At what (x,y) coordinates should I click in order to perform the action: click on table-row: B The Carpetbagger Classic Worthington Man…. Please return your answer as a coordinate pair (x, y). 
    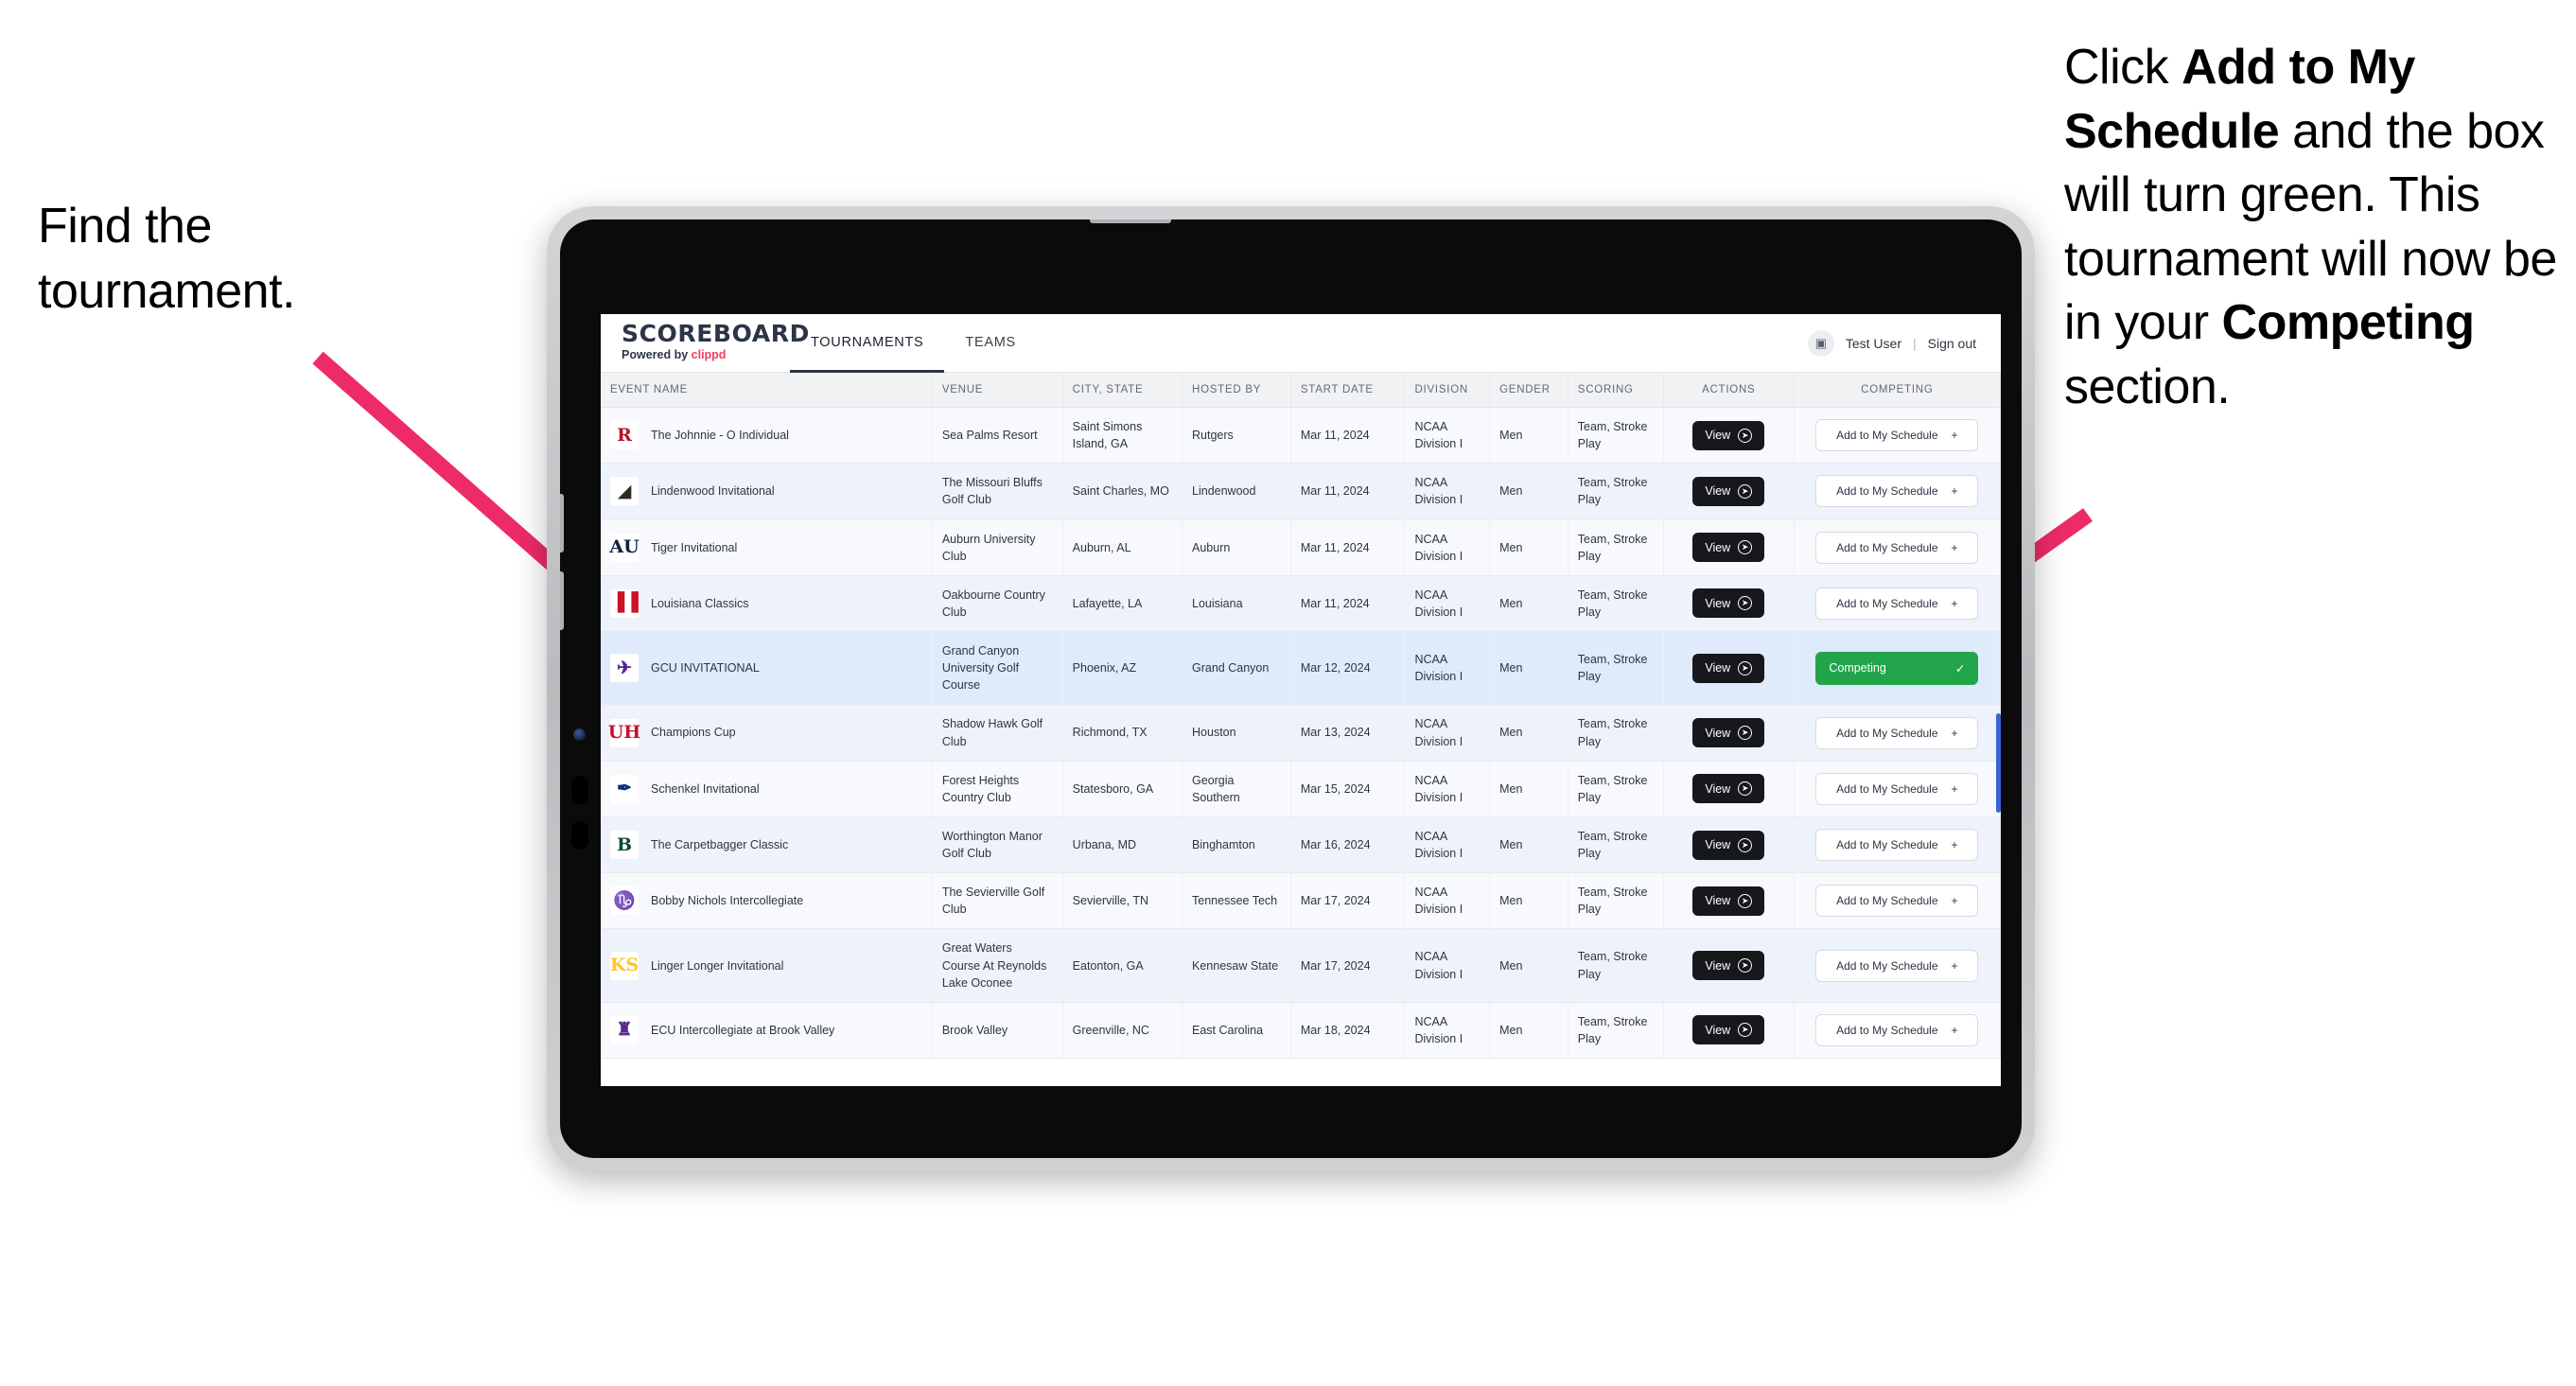
    Looking at the image, I should click on (1301, 845).